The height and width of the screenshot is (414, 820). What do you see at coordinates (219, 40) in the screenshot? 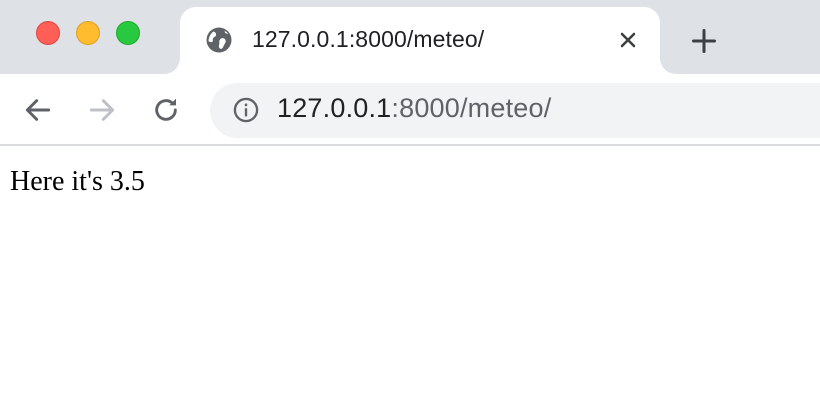
I see `globe-icon` at bounding box center [219, 40].